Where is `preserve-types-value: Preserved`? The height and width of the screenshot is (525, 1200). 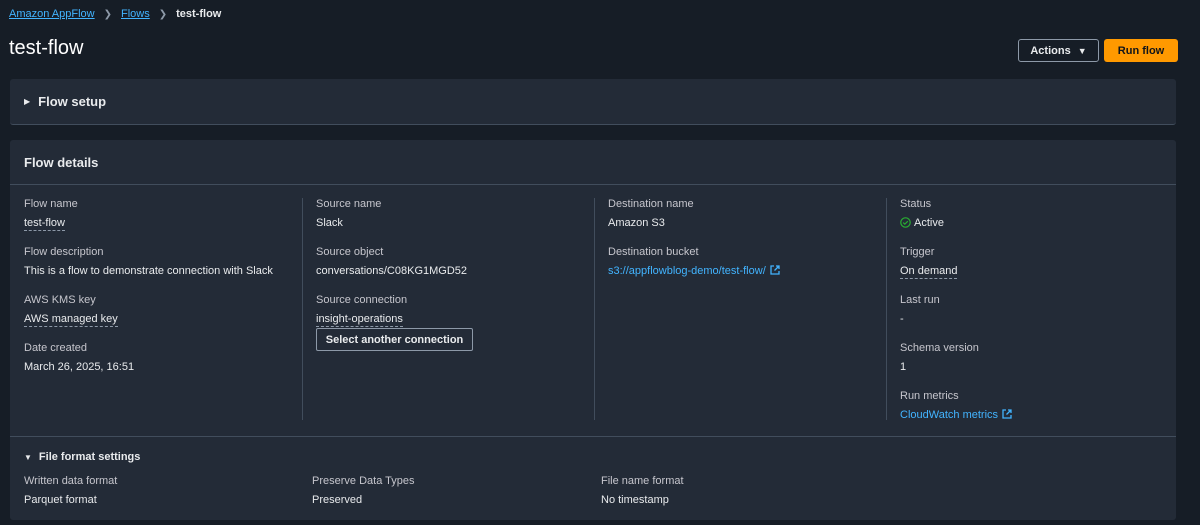 preserve-types-value: Preserved is located at coordinates (337, 500).